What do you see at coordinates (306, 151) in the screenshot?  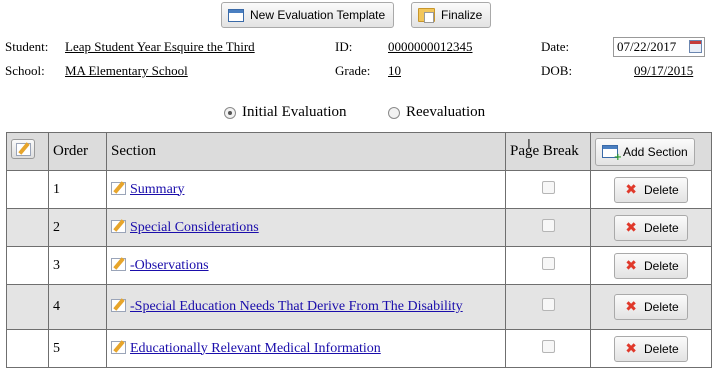 I see `section-column-header: Section` at bounding box center [306, 151].